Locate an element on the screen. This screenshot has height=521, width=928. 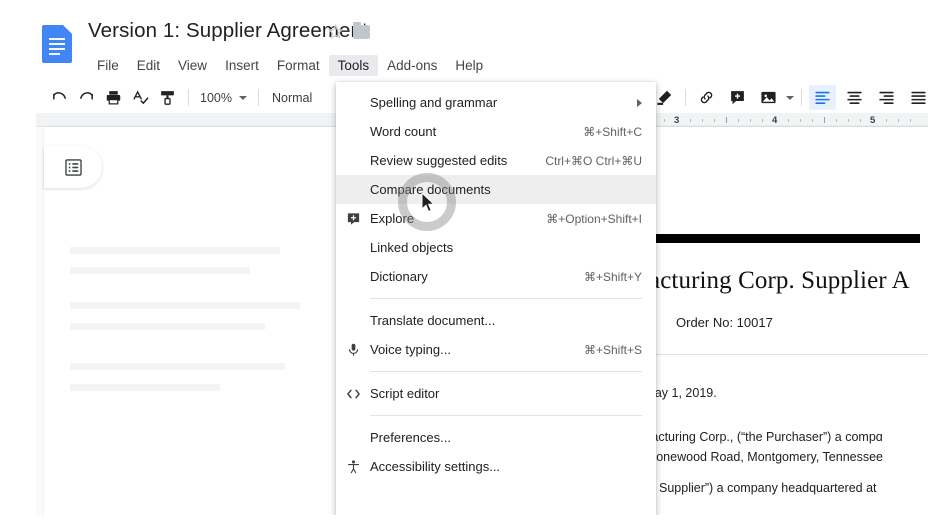
menu-item-review-suggested-edits: Review suggested edits Ctrl+⌘O Ctrl+⌘U is located at coordinates (496, 160).